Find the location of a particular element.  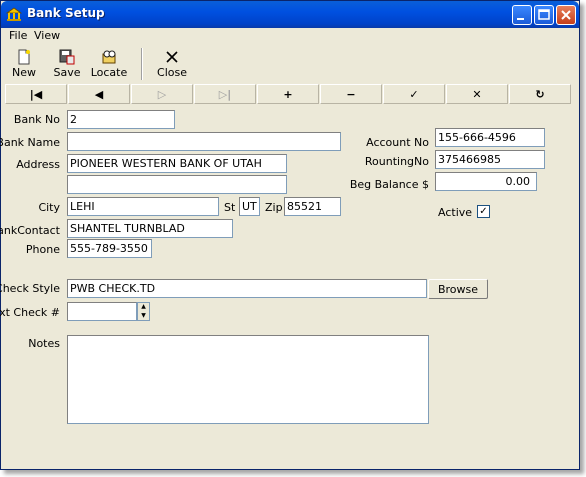

new-button: New is located at coordinates (24, 64).